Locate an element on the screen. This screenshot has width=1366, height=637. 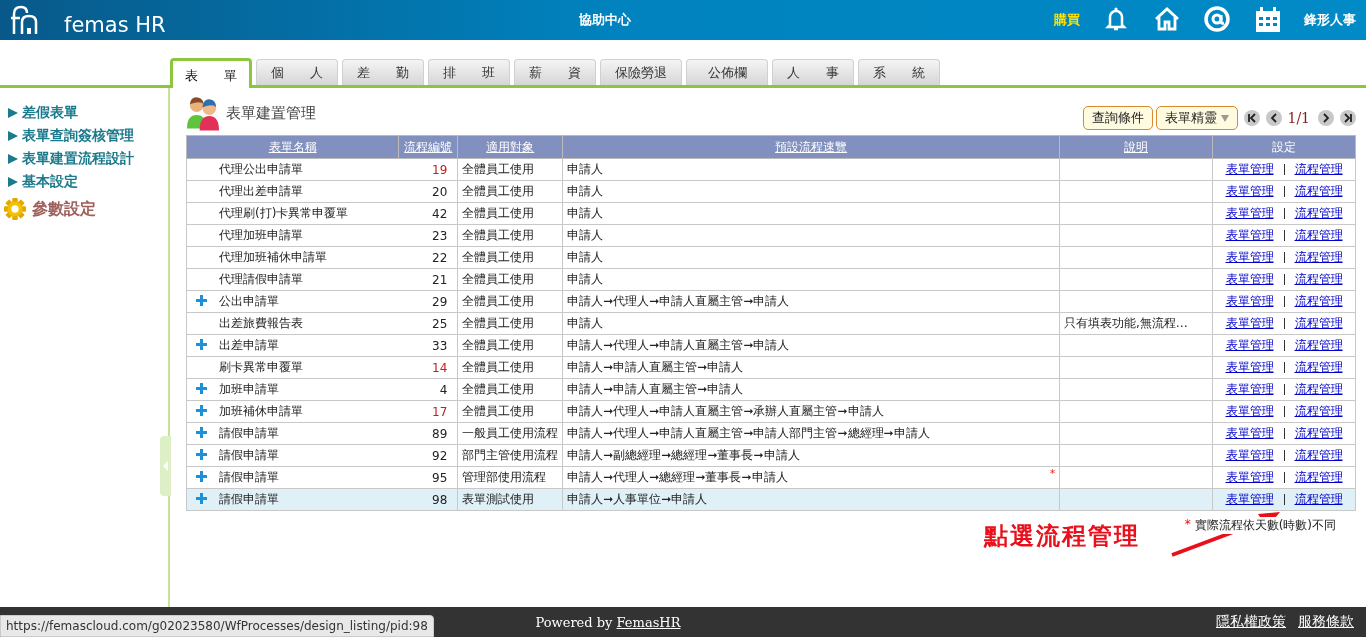
tab: 表 單 is located at coordinates (211, 73).